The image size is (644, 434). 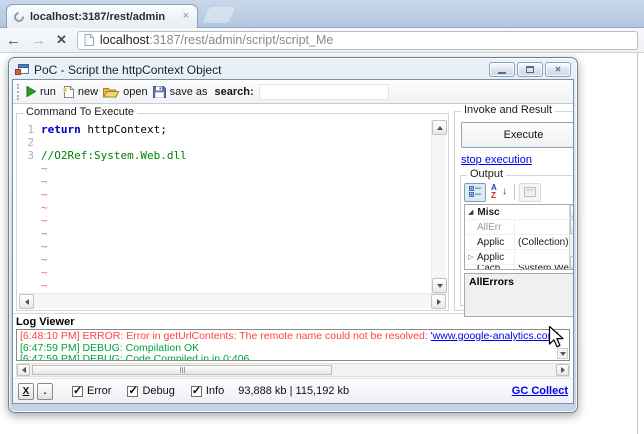 I want to click on log-hscrollbar, so click(x=293, y=370).